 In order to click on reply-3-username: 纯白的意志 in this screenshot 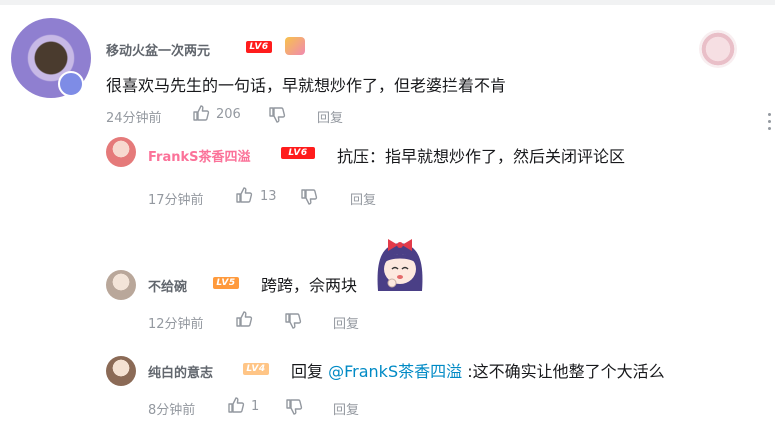, I will do `click(180, 371)`.